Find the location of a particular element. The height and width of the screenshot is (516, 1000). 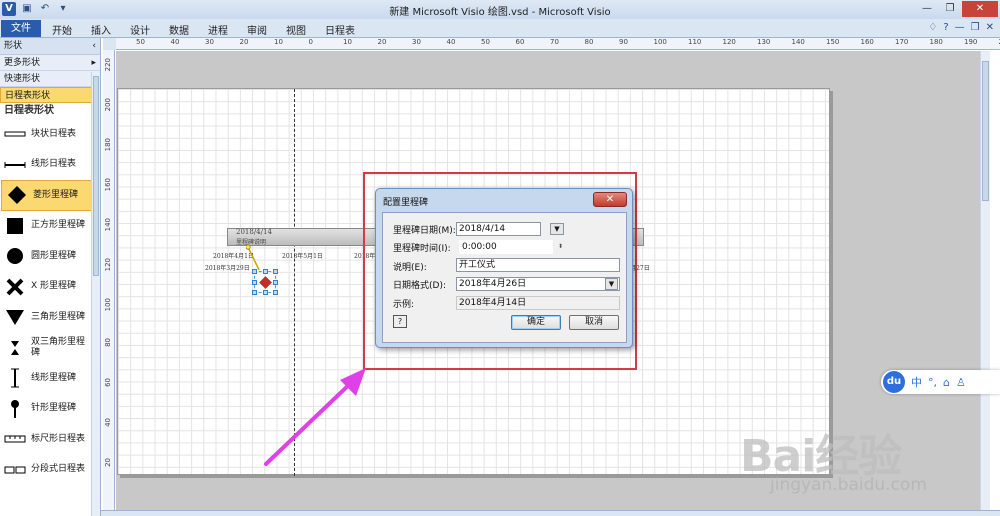

ribbon-close-icon: ✕ is located at coordinates (990, 27).